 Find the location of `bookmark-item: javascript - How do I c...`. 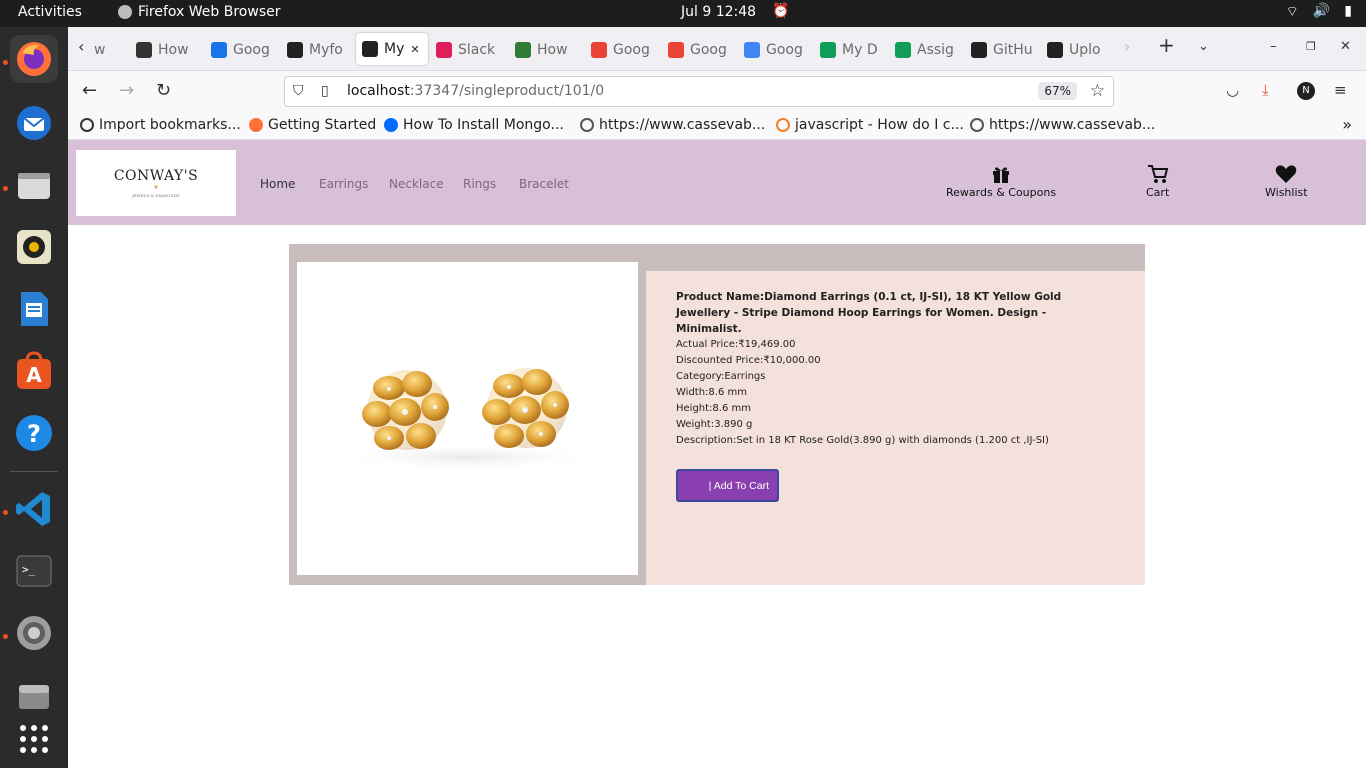

bookmark-item: javascript - How do I c... is located at coordinates (870, 125).